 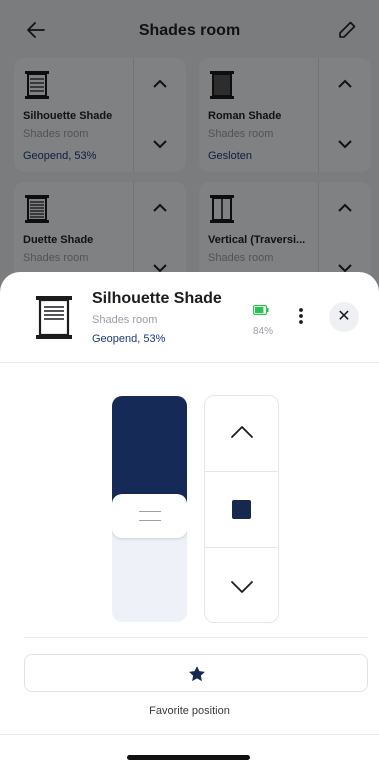 I want to click on close-button: ✕, so click(x=344, y=317).